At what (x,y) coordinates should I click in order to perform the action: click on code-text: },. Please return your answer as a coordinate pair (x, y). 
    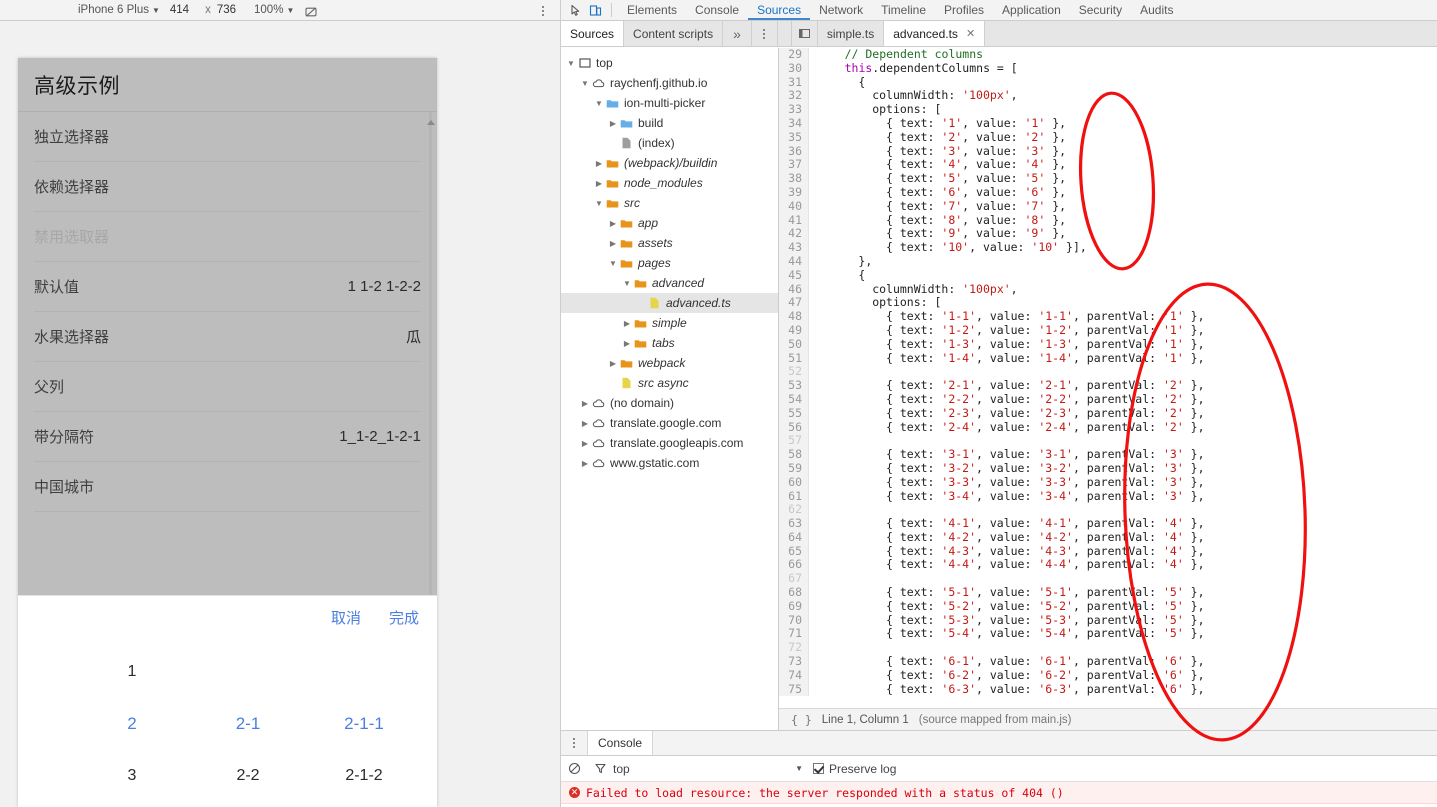
    Looking at the image, I should click on (840, 261).